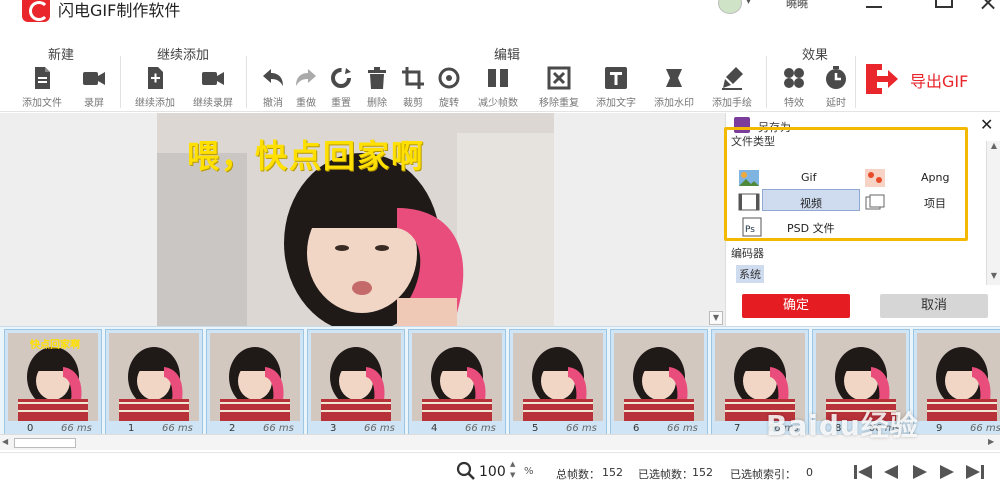 The height and width of the screenshot is (492, 1000). I want to click on file-type-video-option: 视频, so click(798, 202).